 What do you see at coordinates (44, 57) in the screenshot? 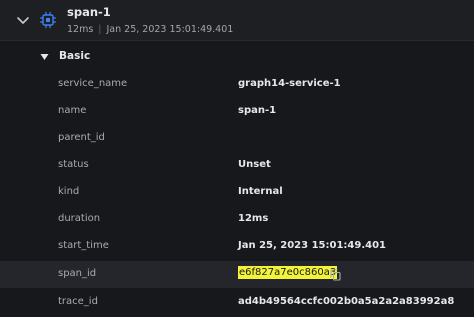
I see `caret-down-icon` at bounding box center [44, 57].